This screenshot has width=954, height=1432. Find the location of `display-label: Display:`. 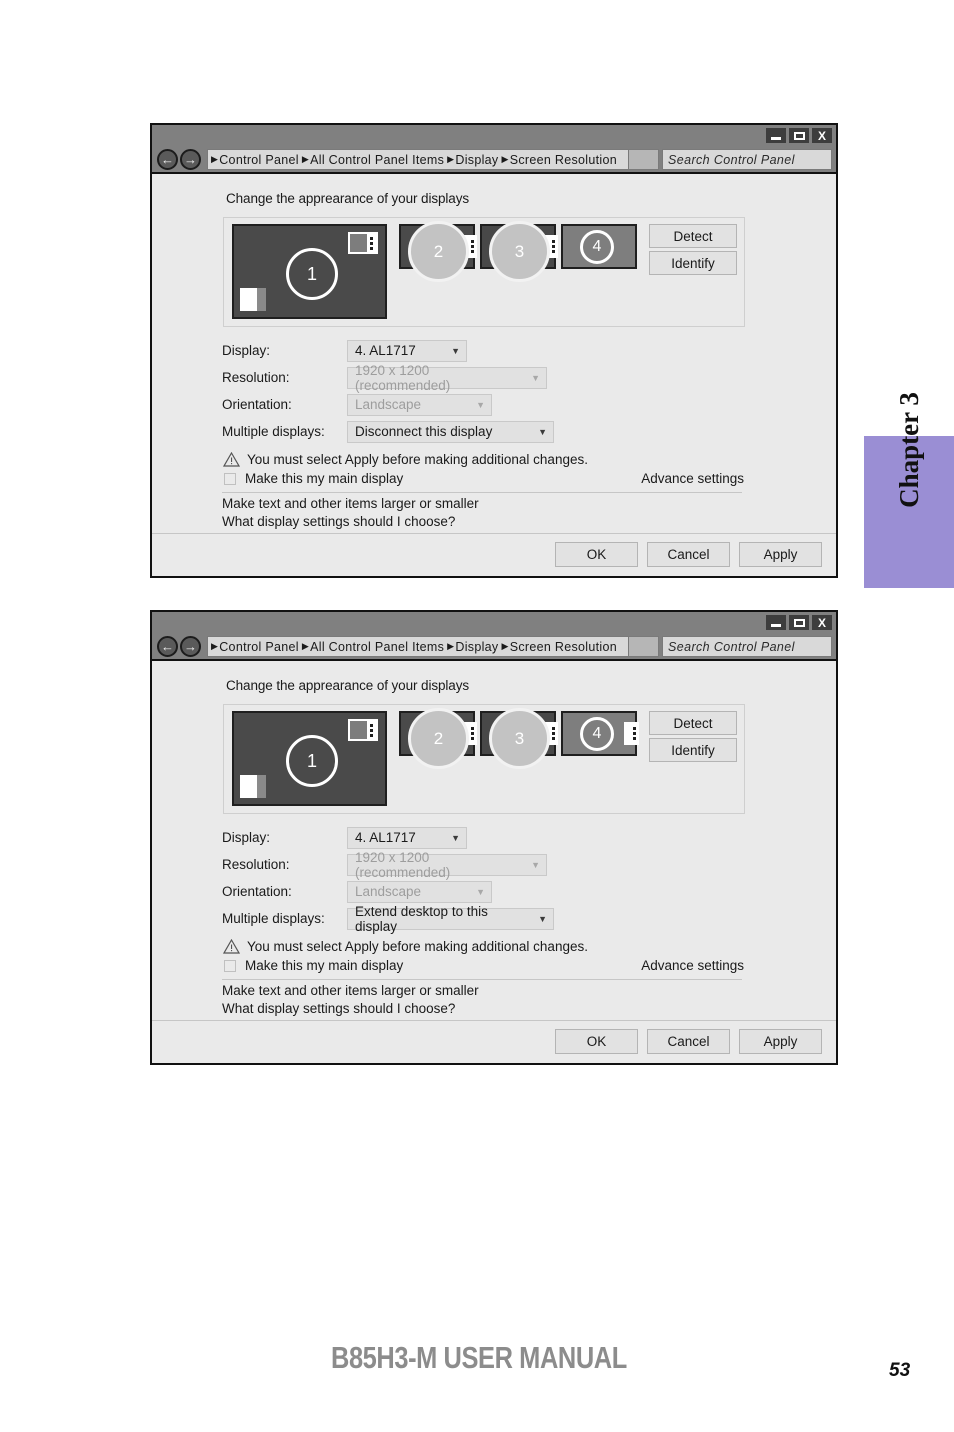

display-label: Display: is located at coordinates (246, 350).